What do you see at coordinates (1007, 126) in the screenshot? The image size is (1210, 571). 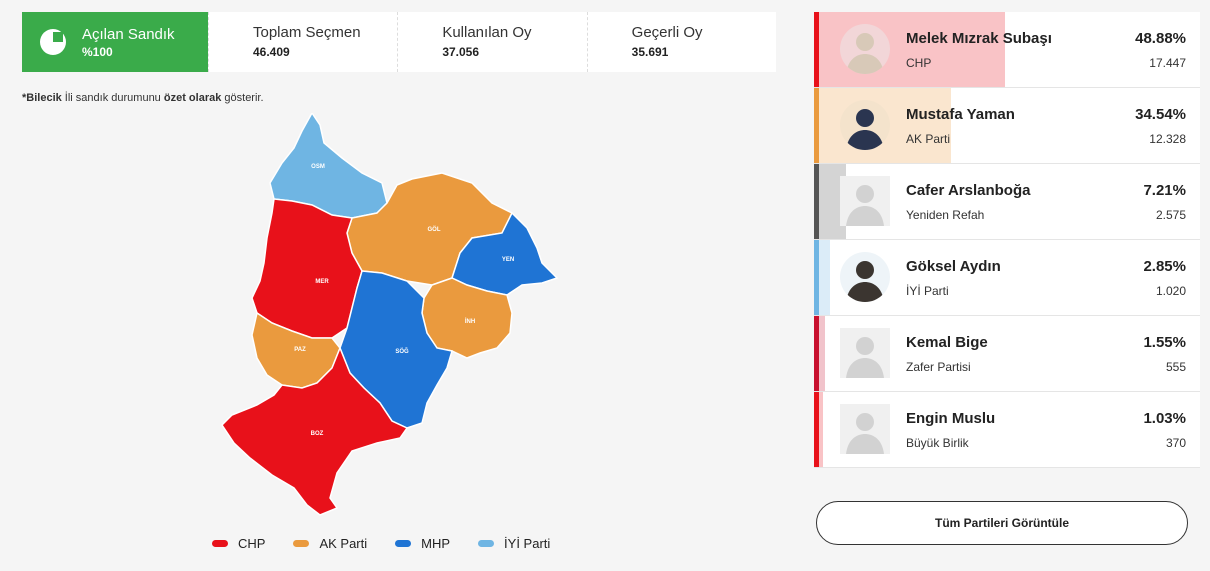 I see `candidate-row: Mustafa Yaman AK Parti 34.54% 12.328` at bounding box center [1007, 126].